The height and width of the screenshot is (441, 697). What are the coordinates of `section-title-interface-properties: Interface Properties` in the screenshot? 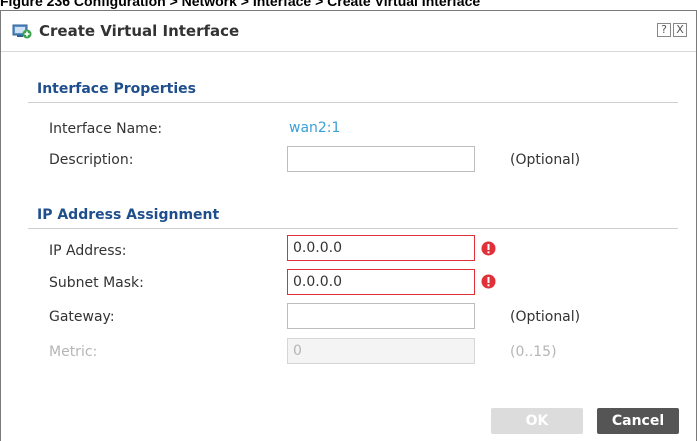 It's located at (116, 89).